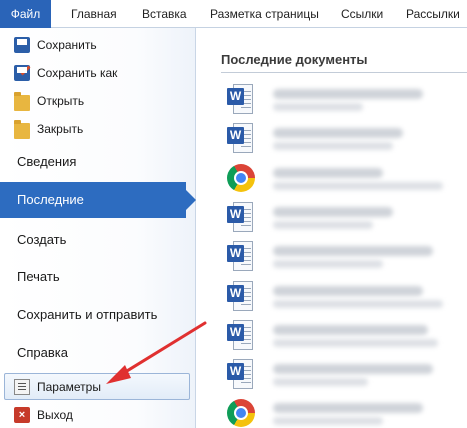  Describe the element at coordinates (46, 161) in the screenshot. I see `section-info: Сведения` at that location.